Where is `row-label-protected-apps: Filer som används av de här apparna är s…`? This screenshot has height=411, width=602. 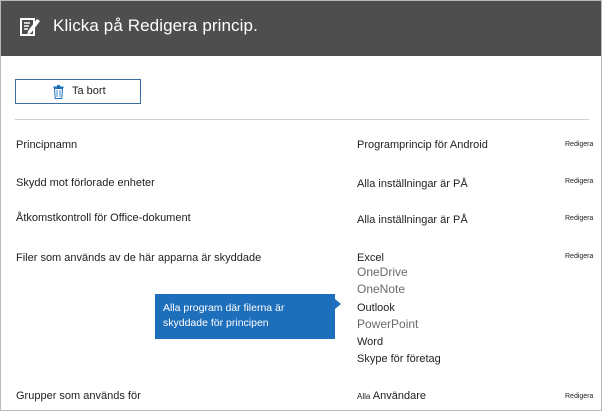 row-label-protected-apps: Filer som används av de här apparna är s… is located at coordinates (139, 258).